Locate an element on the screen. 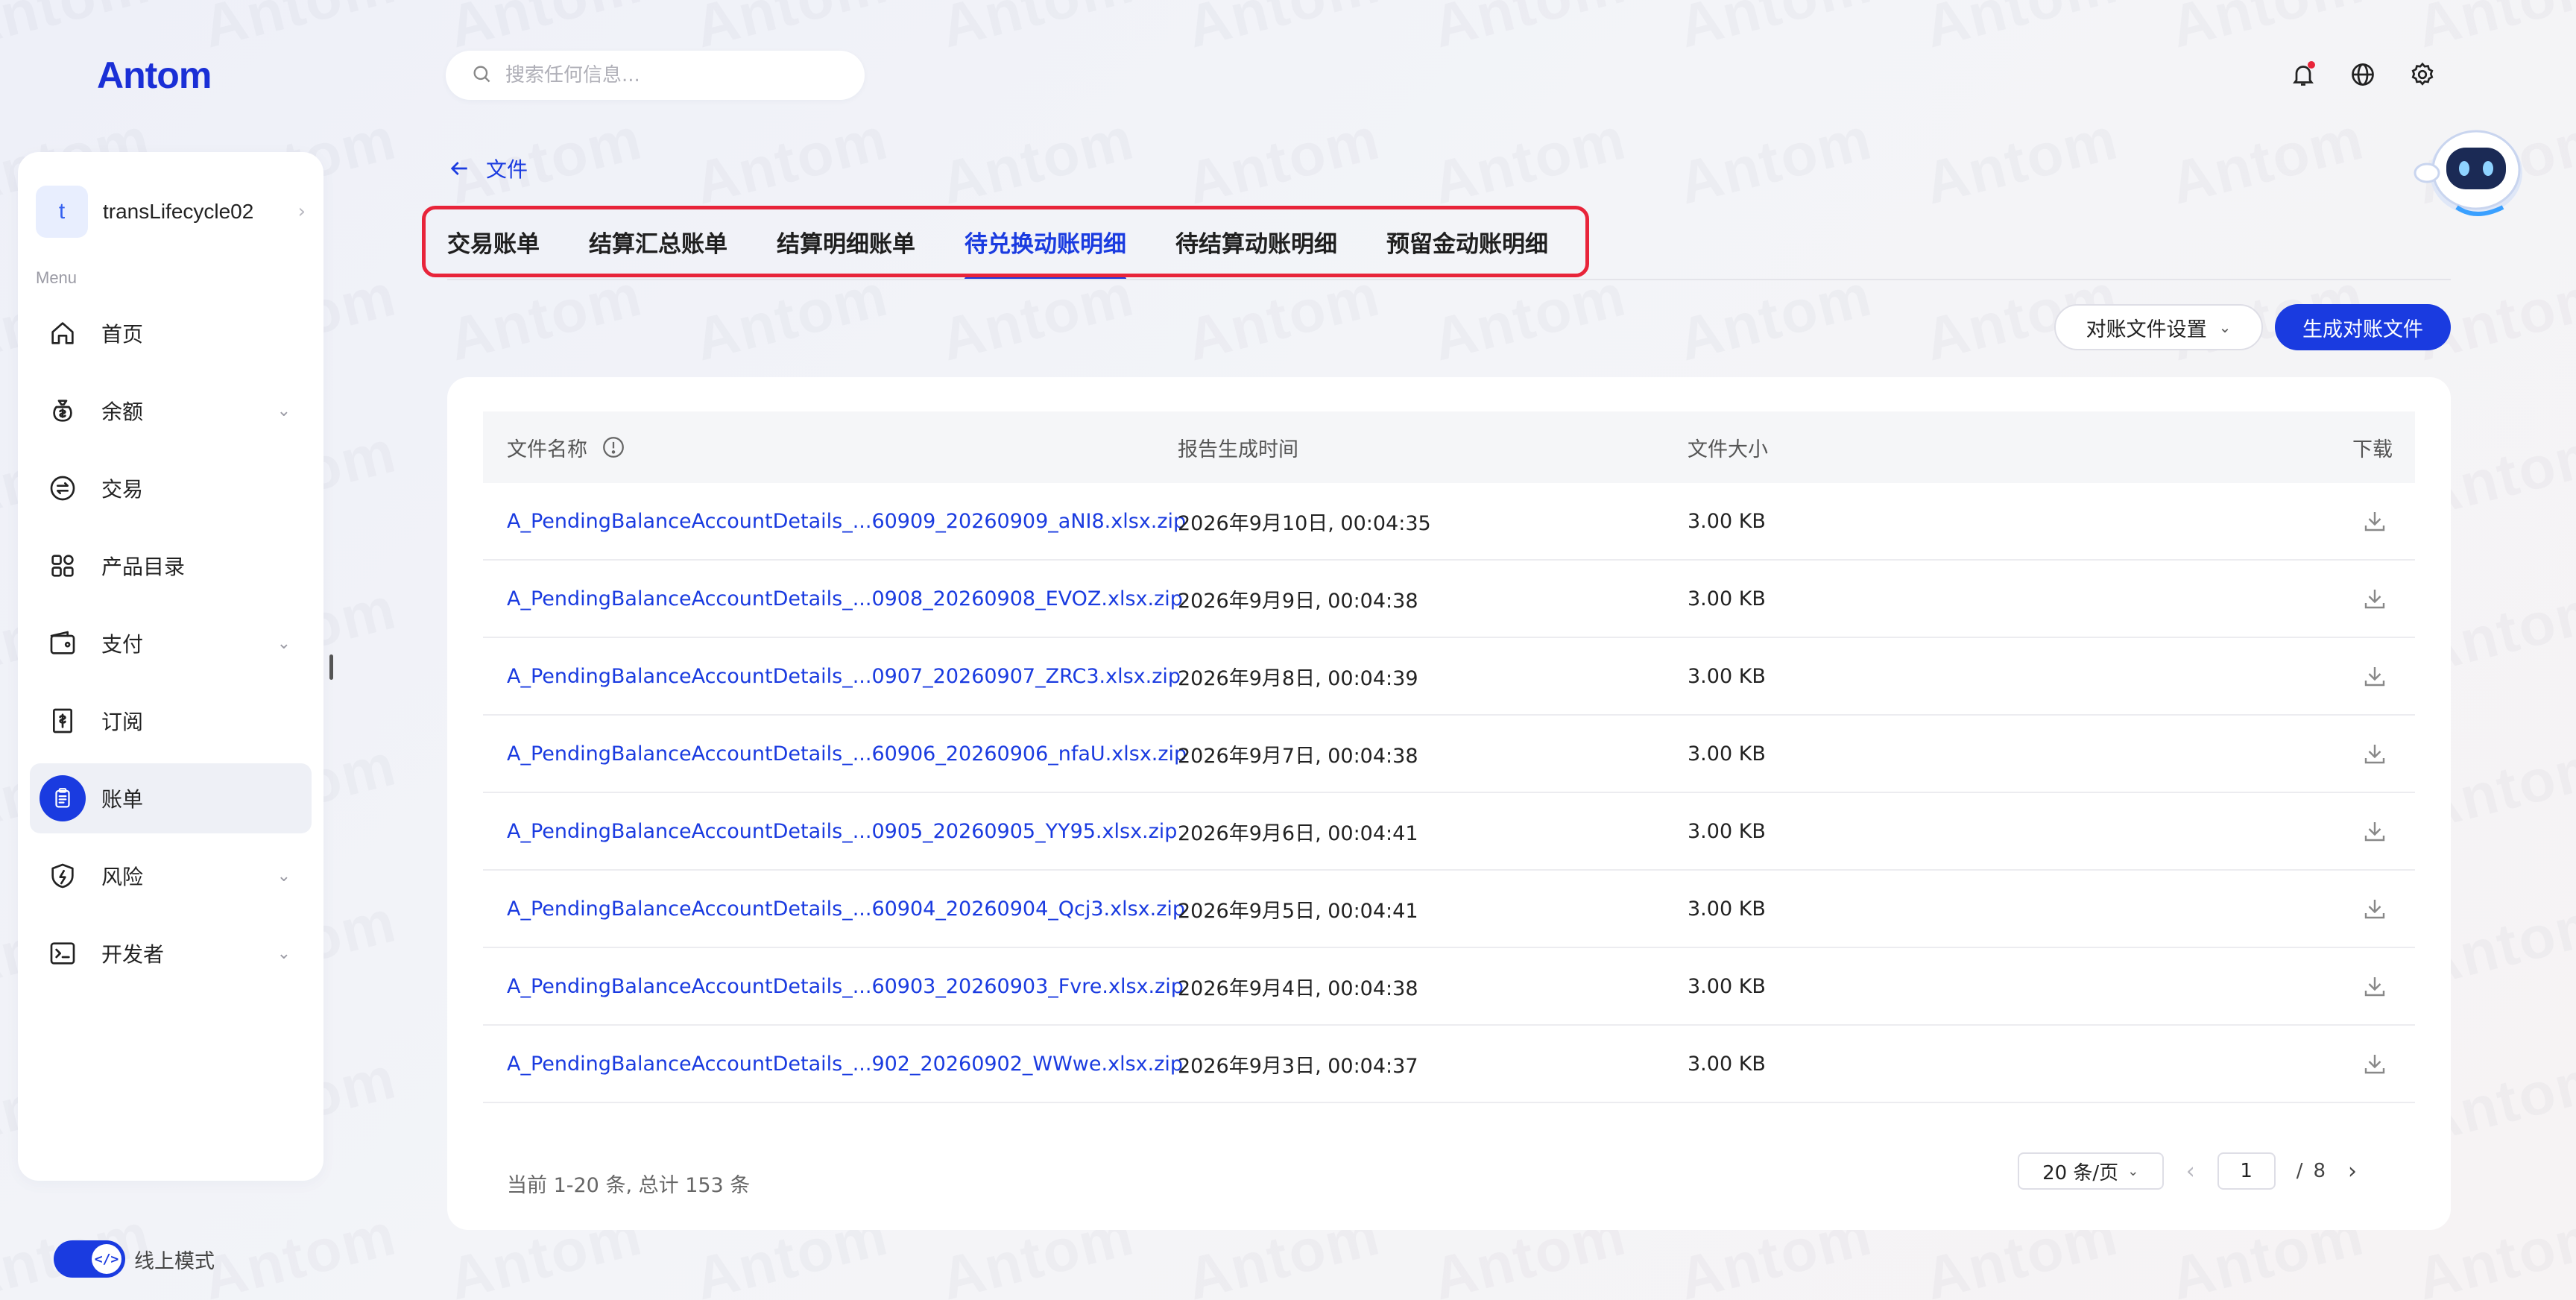 The height and width of the screenshot is (1300, 2576). merchant-switcher: t transLifecycle02 › is located at coordinates (171, 212).